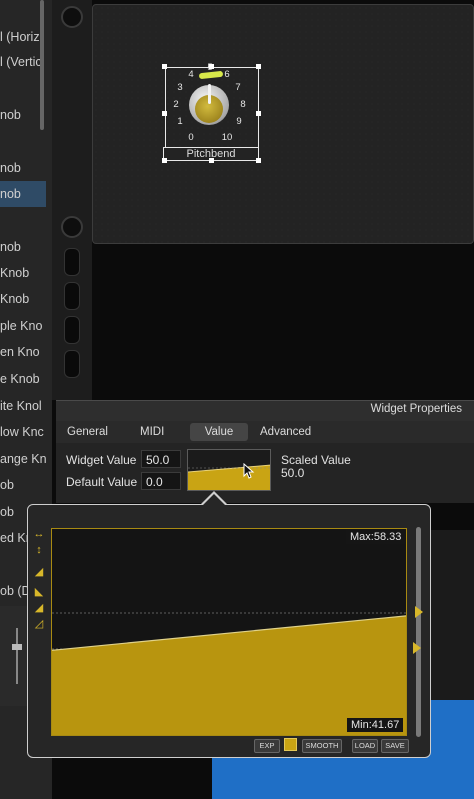 Image resolution: width=474 pixels, height=799 pixels. Describe the element at coordinates (365, 746) in the screenshot. I see `load-button: LOAD` at that location.